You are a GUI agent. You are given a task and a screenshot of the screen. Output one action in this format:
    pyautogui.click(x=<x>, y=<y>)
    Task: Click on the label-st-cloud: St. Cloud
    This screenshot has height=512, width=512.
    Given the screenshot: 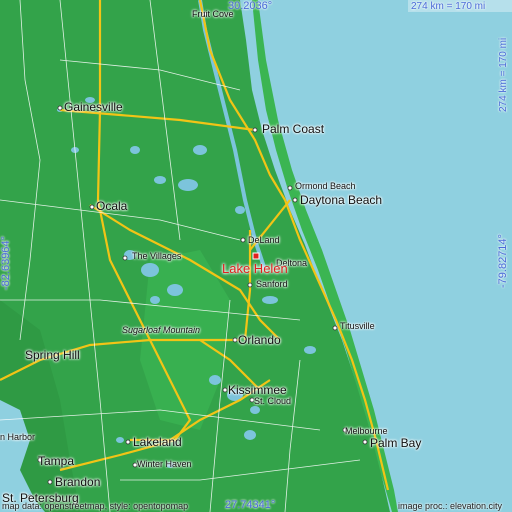 What is the action you would take?
    pyautogui.click(x=273, y=401)
    